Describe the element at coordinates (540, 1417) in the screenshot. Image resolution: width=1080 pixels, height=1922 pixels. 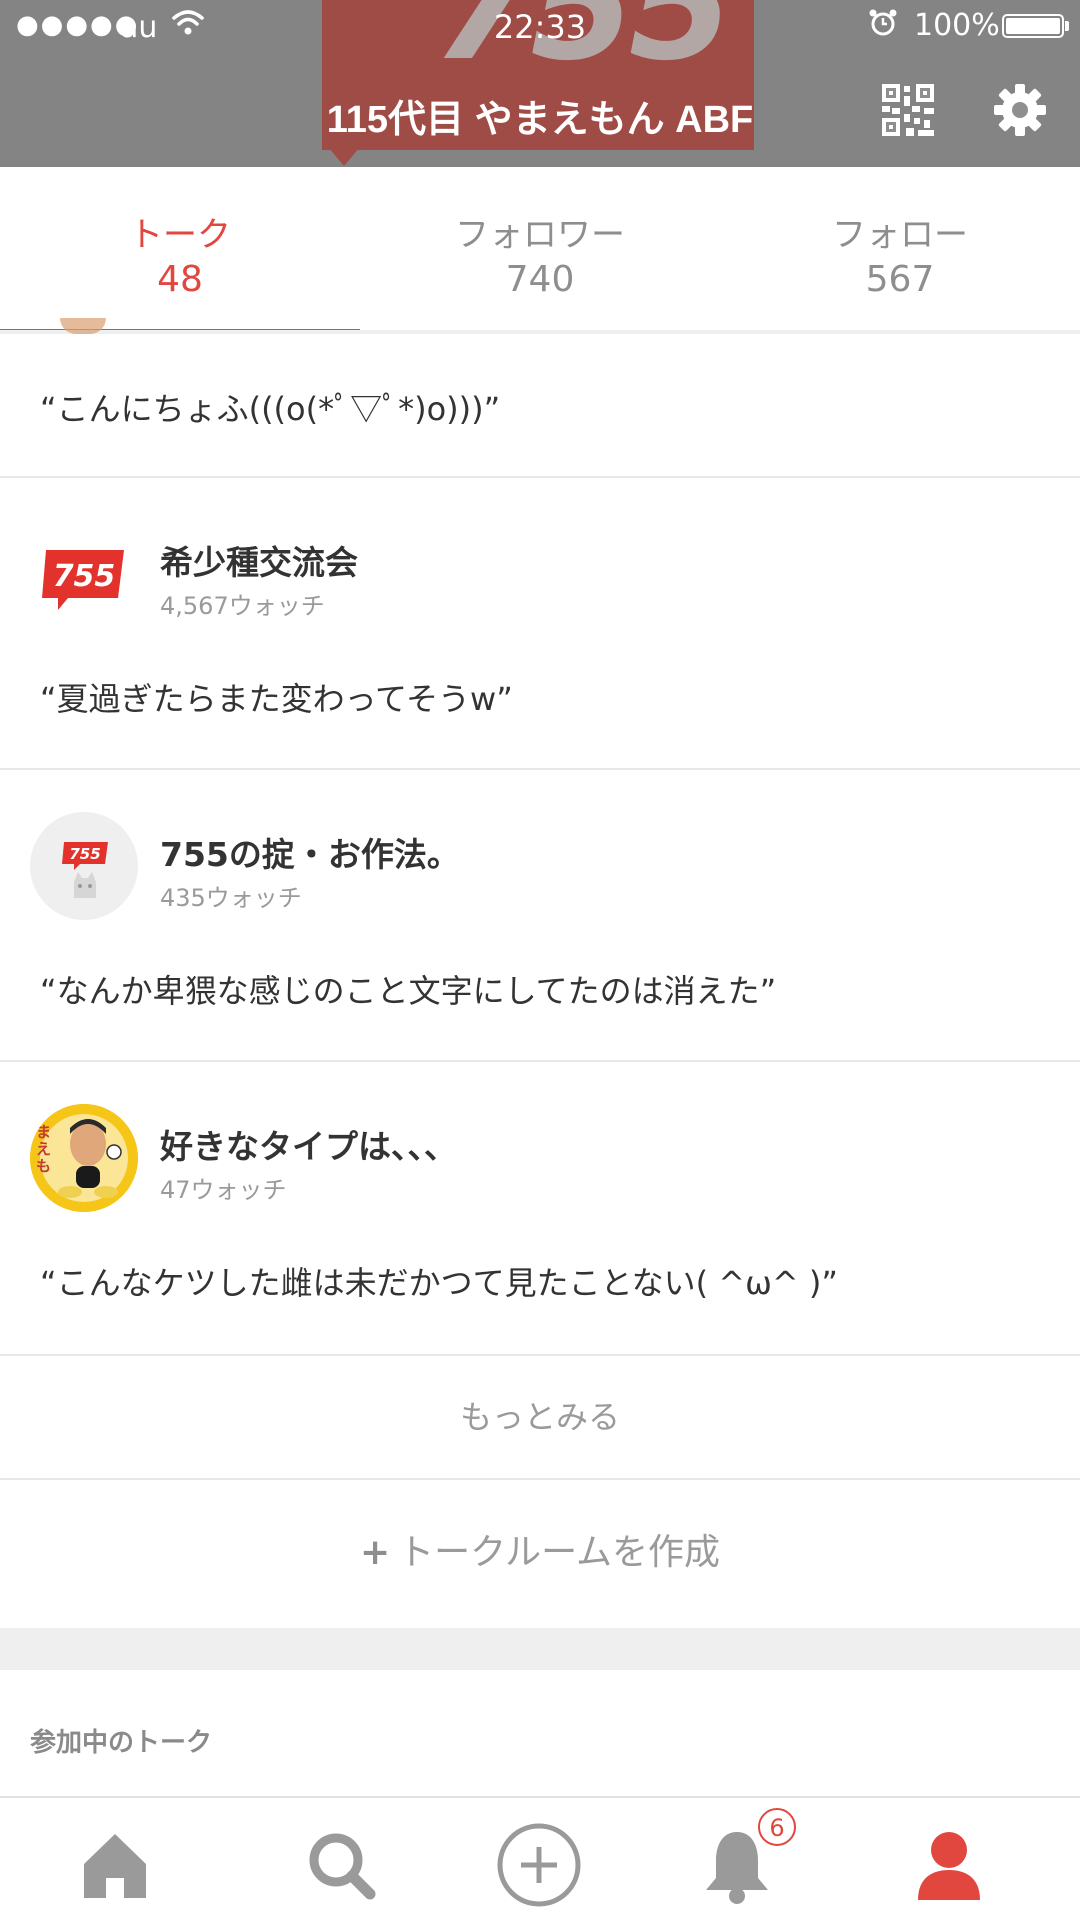
I see `see-more-button: もっとみる` at that location.